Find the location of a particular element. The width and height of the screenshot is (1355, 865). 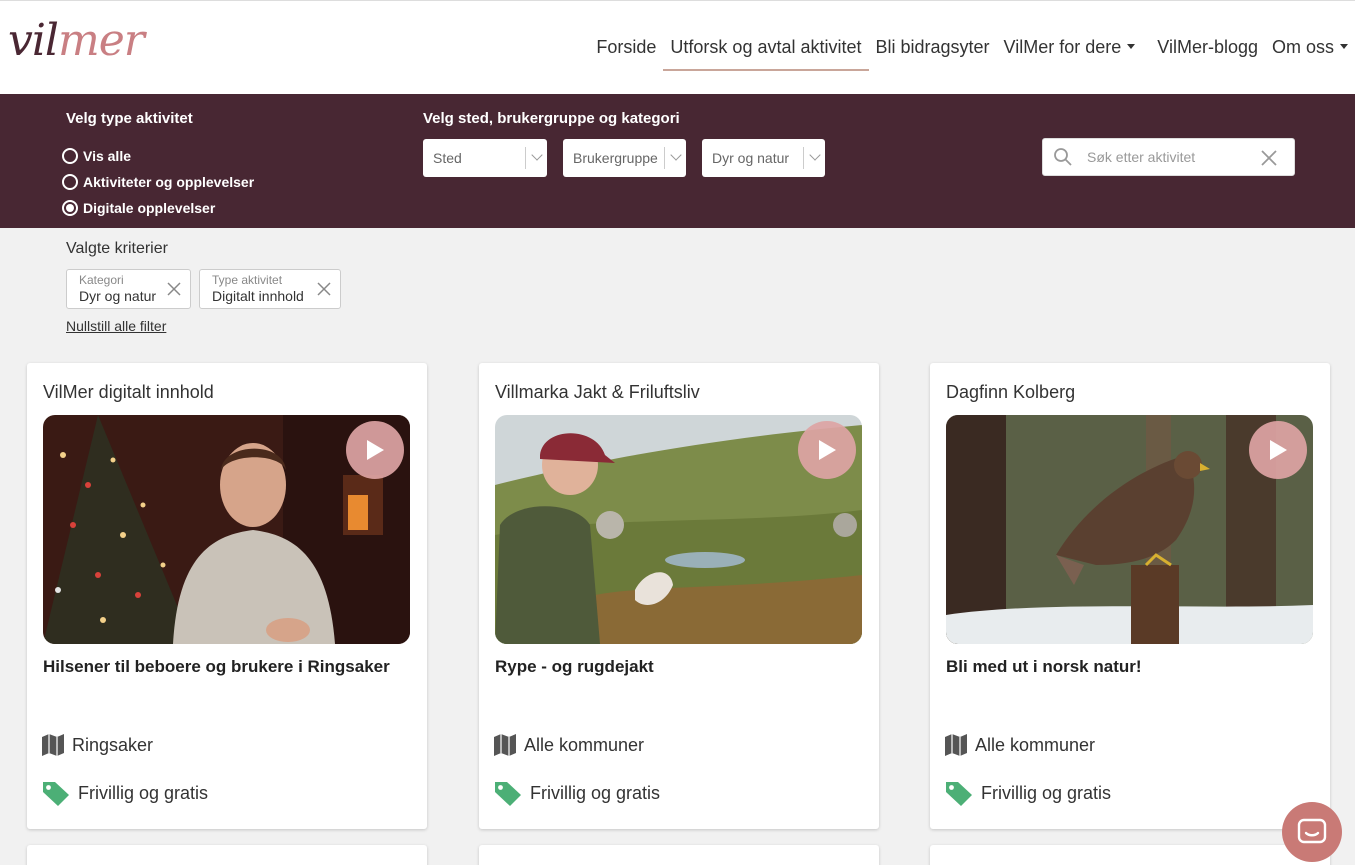

nav-forside: Forside is located at coordinates (626, 53).